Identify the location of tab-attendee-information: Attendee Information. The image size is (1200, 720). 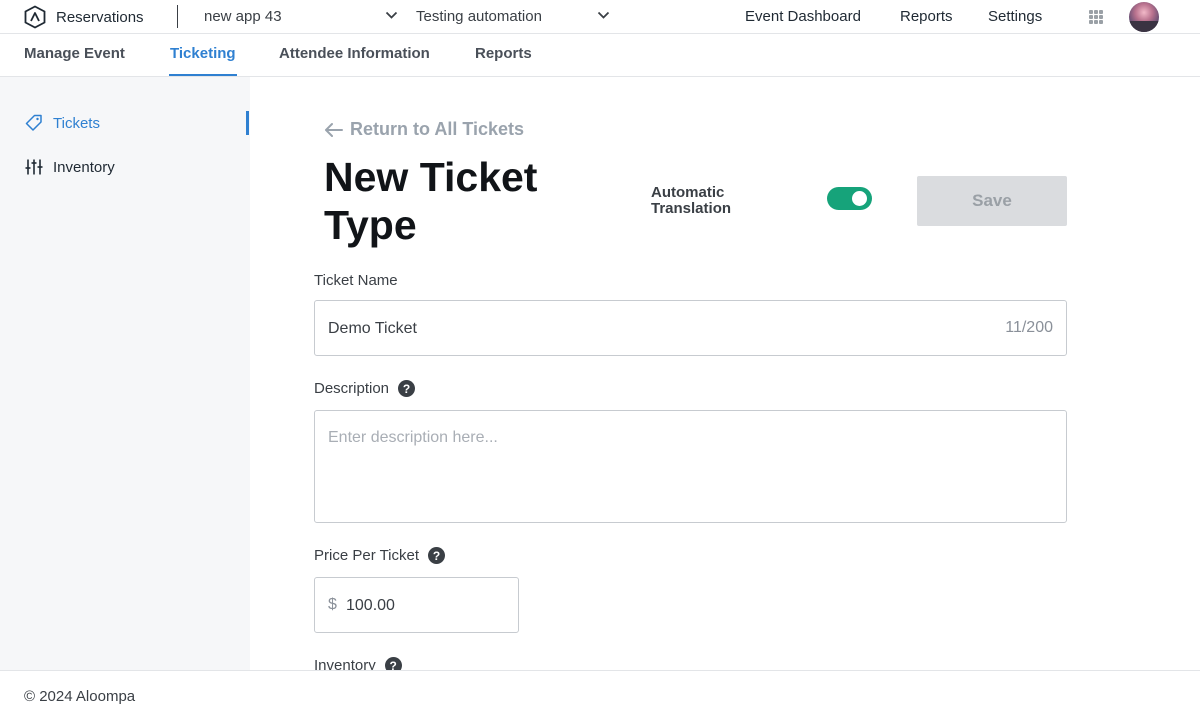
(354, 53).